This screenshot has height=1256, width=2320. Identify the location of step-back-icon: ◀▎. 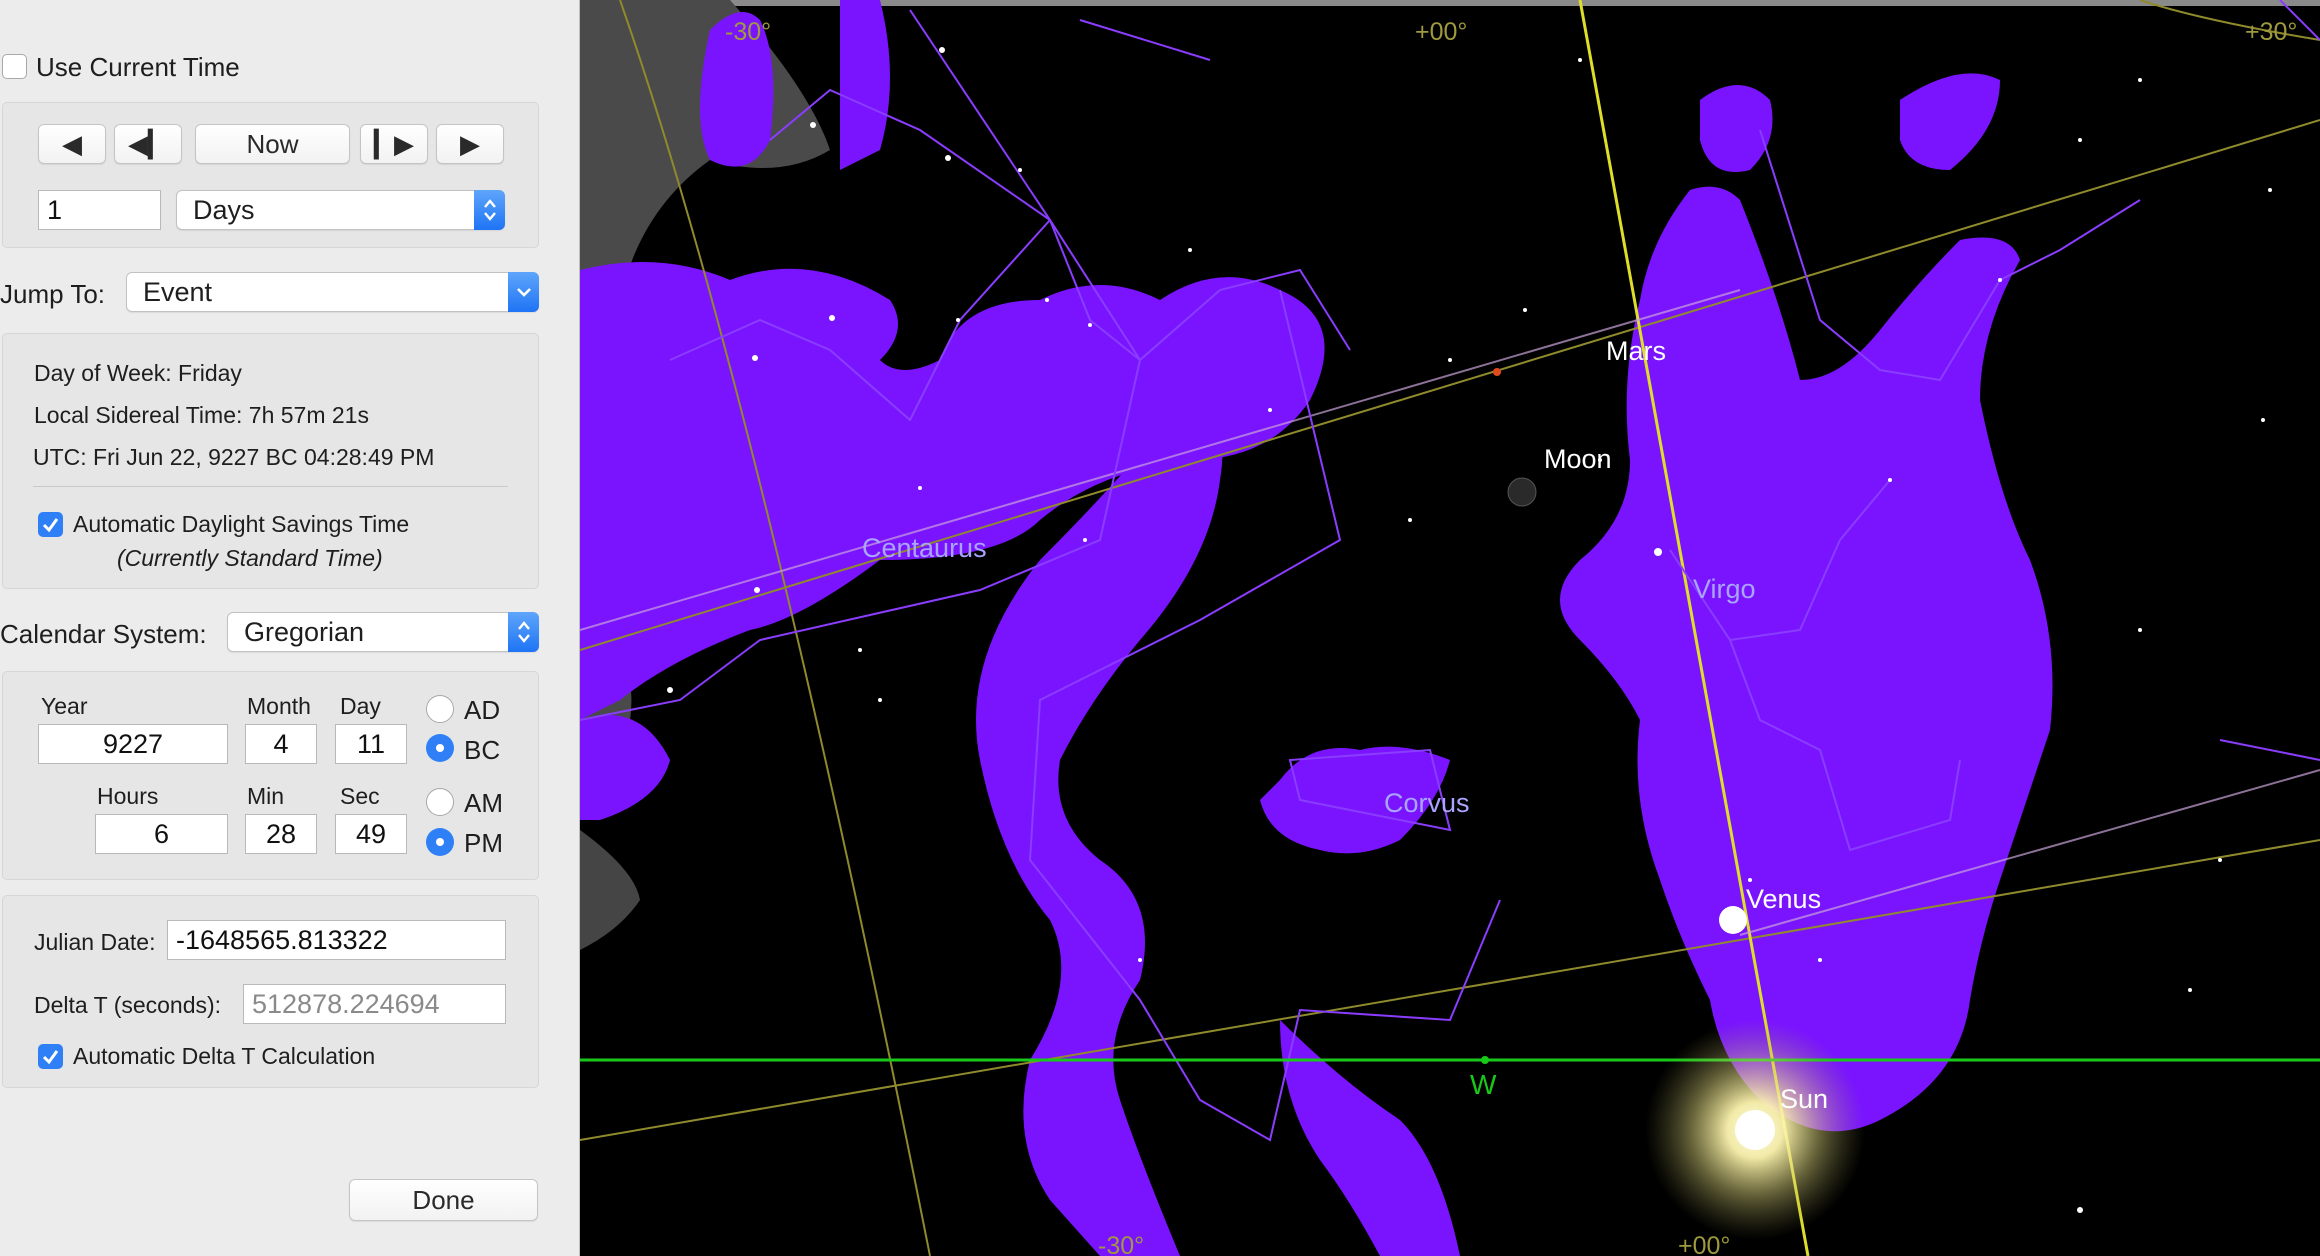
(148, 143).